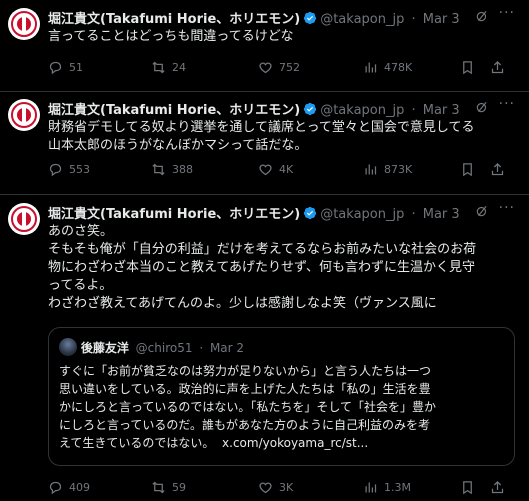  Describe the element at coordinates (387, 67) in the screenshot. I see `views-button: 478K` at that location.